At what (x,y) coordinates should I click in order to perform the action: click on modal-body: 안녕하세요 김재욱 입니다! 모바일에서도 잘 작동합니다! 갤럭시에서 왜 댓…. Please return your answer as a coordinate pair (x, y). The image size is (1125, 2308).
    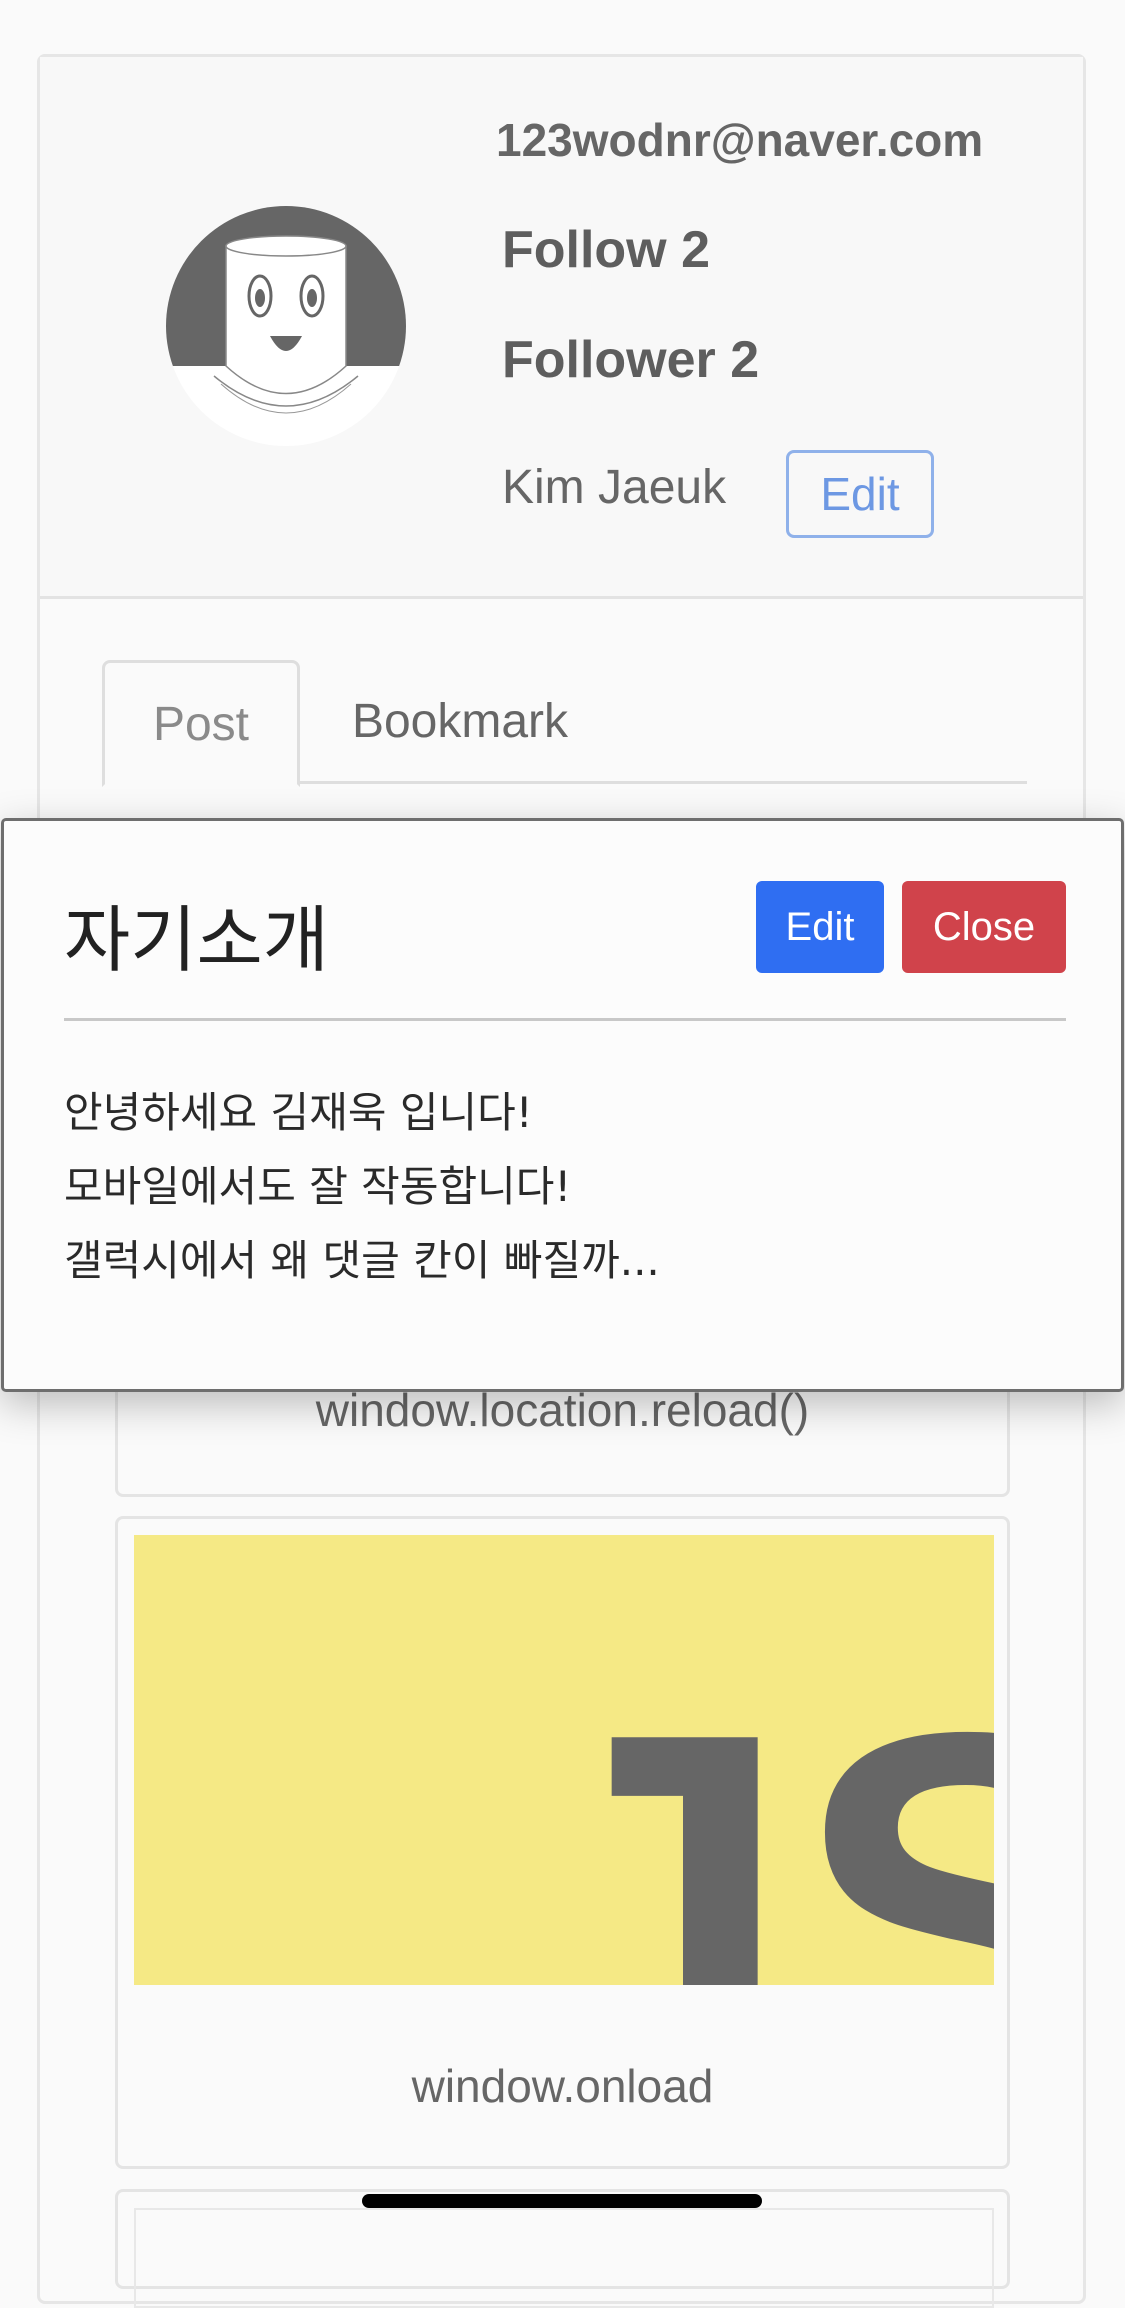
    Looking at the image, I should click on (362, 1187).